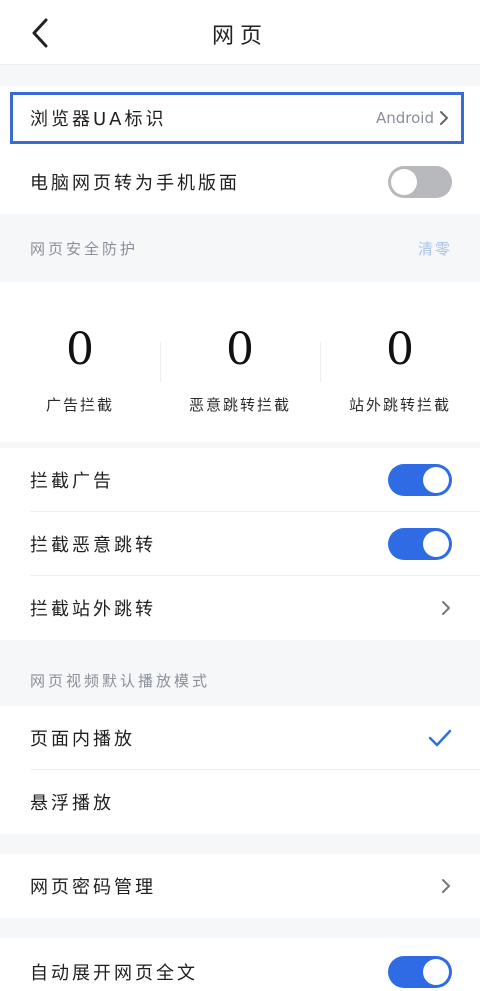 The image size is (480, 991). Describe the element at coordinates (239, 405) in the screenshot. I see `stat-malicious-label: 恶意跳转拦截` at that location.